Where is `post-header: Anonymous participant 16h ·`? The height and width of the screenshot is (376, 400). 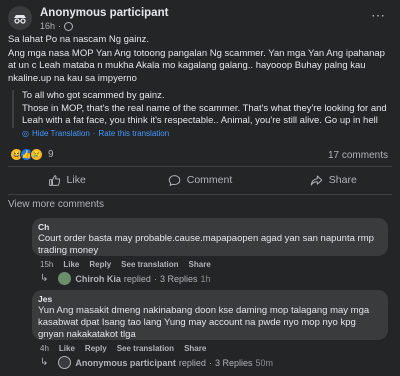
post-header: Anonymous participant 16h · is located at coordinates (88, 18).